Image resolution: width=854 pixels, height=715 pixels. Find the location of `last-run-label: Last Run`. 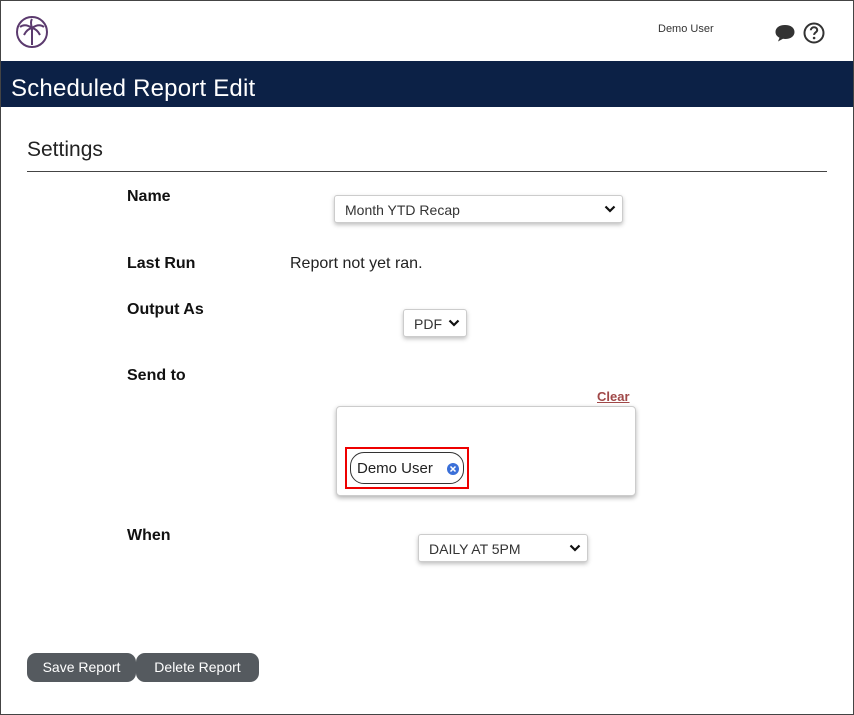

last-run-label: Last Run is located at coordinates (161, 263).